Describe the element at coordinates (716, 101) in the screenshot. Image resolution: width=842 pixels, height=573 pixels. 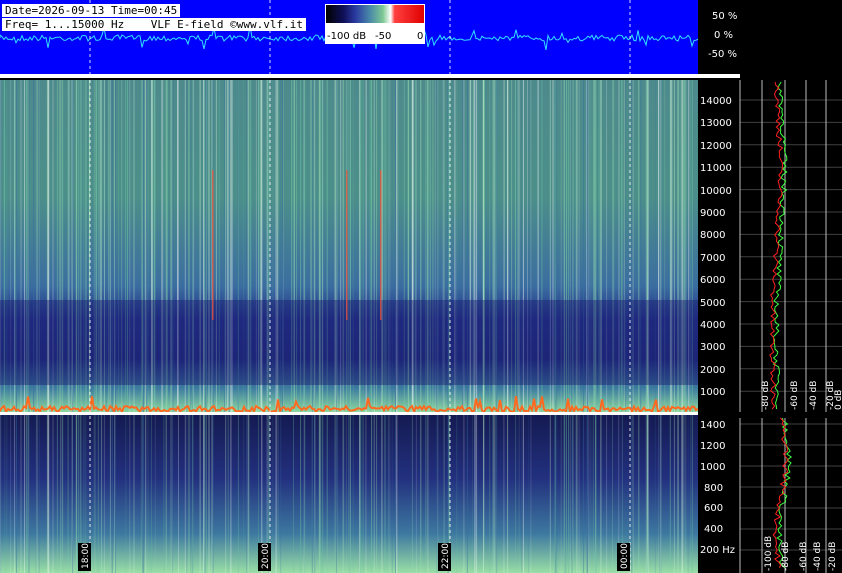
I see `freq-label: 14000` at that location.